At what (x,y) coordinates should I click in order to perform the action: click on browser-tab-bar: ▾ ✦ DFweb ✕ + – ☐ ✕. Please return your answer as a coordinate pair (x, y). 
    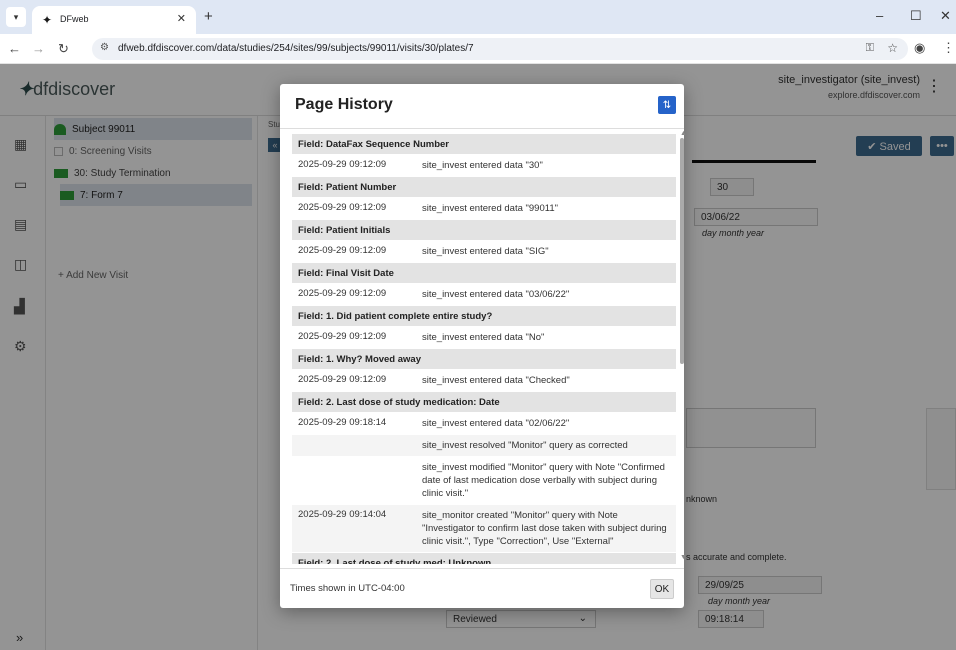
    Looking at the image, I should click on (478, 17).